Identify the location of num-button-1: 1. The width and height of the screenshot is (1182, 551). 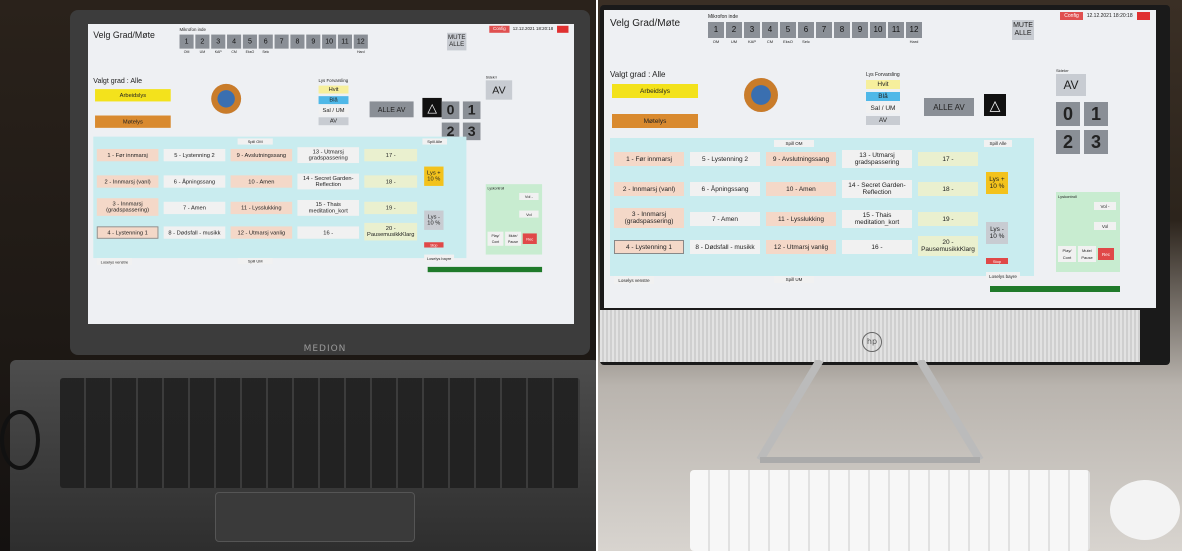
(1096, 114).